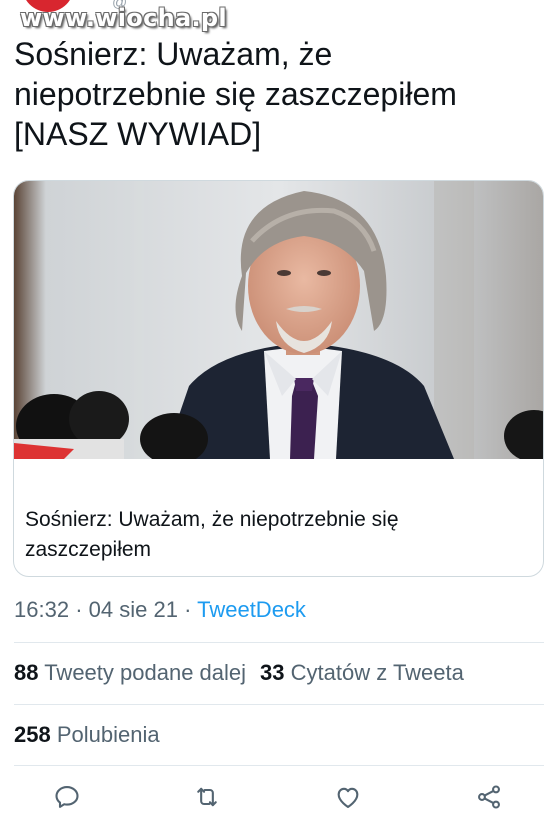  Describe the element at coordinates (280, 798) in the screenshot. I see `action-bar` at that location.